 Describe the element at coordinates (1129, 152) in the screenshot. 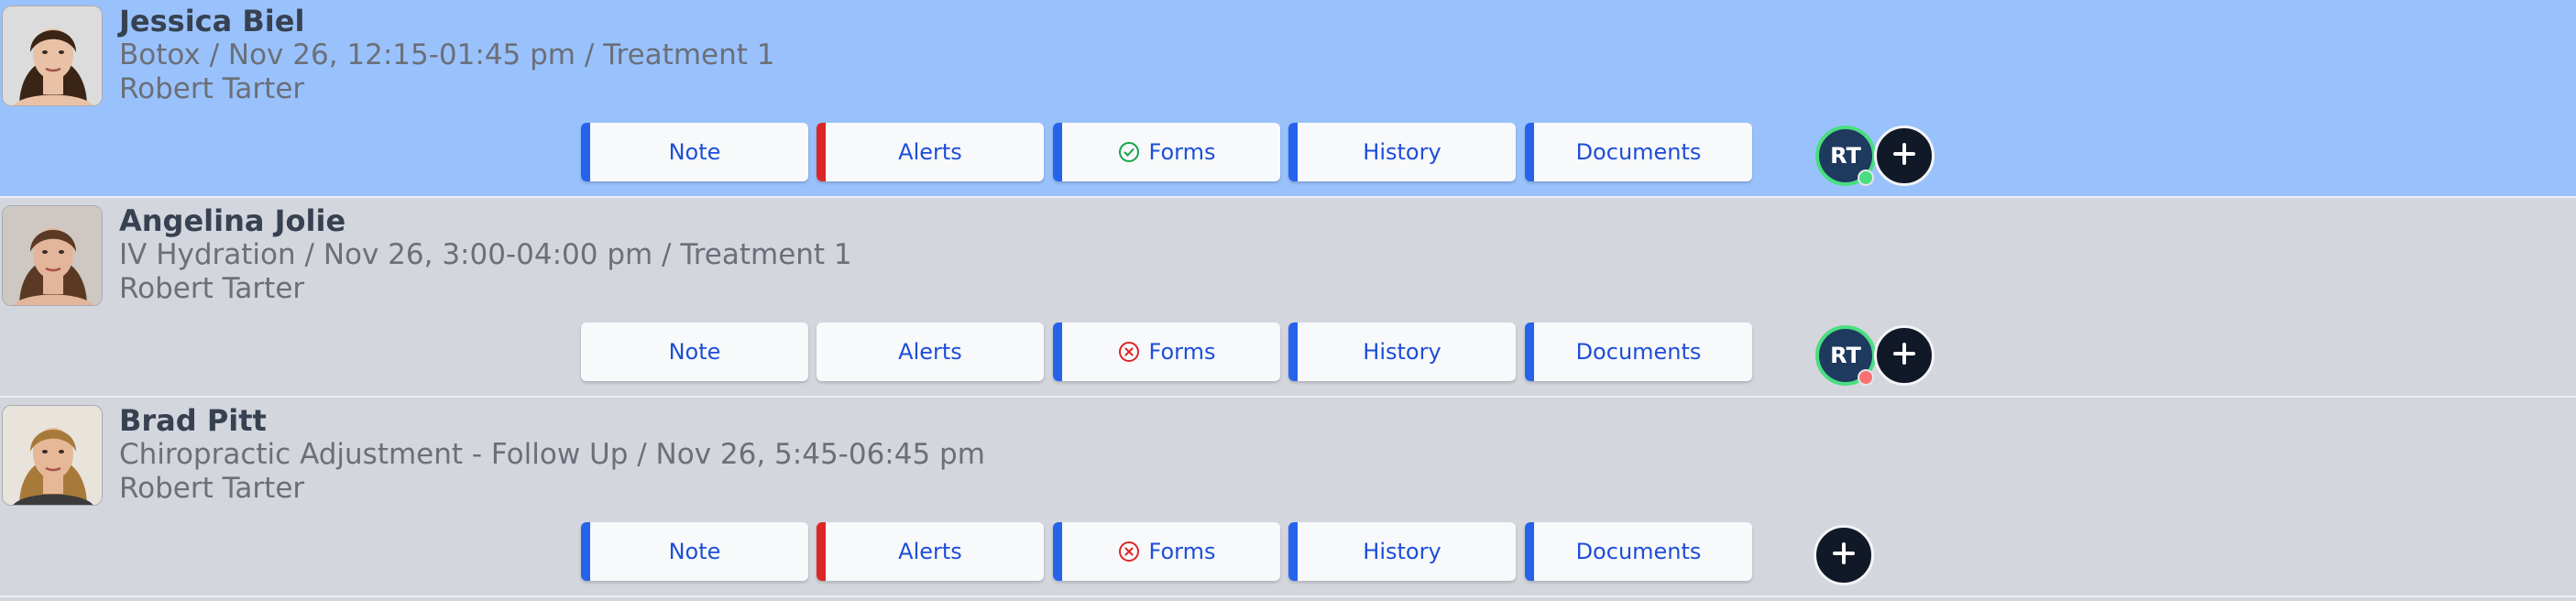

I see `check-circle-icon` at that location.